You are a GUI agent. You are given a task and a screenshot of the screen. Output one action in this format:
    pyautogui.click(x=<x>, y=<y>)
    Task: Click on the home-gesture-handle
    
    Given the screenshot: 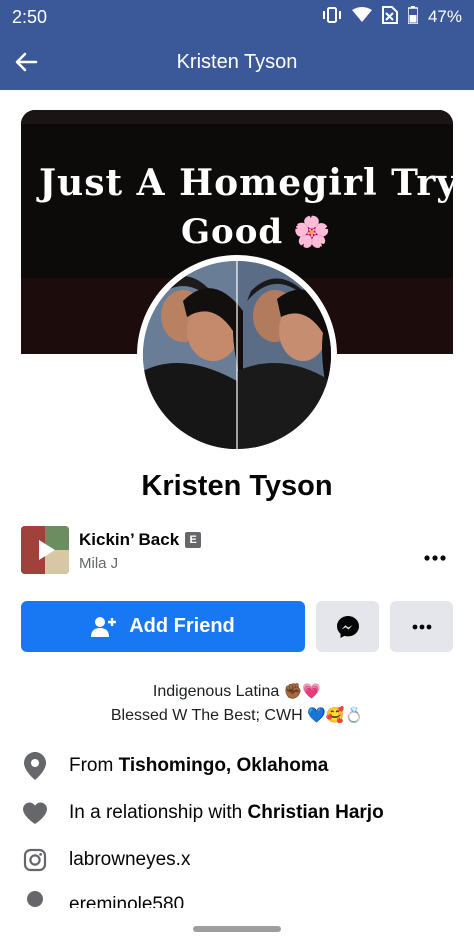 What is the action you would take?
    pyautogui.click(x=237, y=929)
    